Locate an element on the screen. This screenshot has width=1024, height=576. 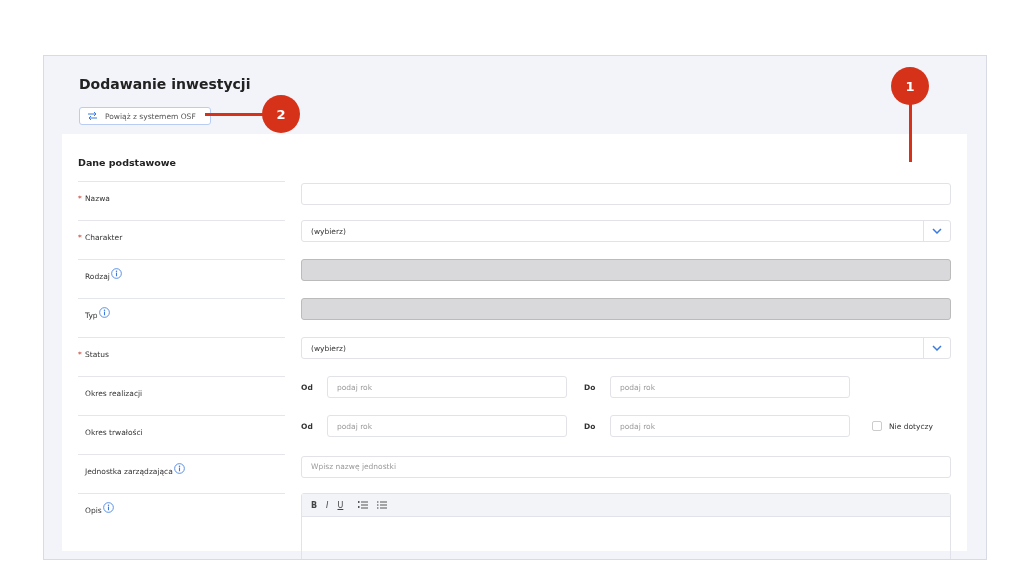
page-title: Dodawanie inwestycji is located at coordinates (165, 85).